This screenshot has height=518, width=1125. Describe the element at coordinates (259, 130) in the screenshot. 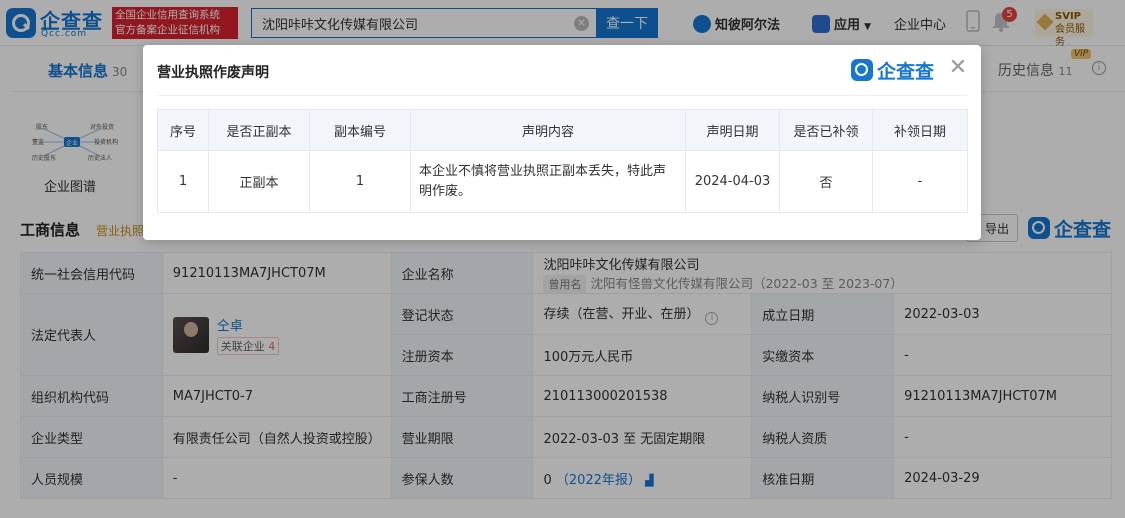

I see `column-header: 是否正副本` at that location.